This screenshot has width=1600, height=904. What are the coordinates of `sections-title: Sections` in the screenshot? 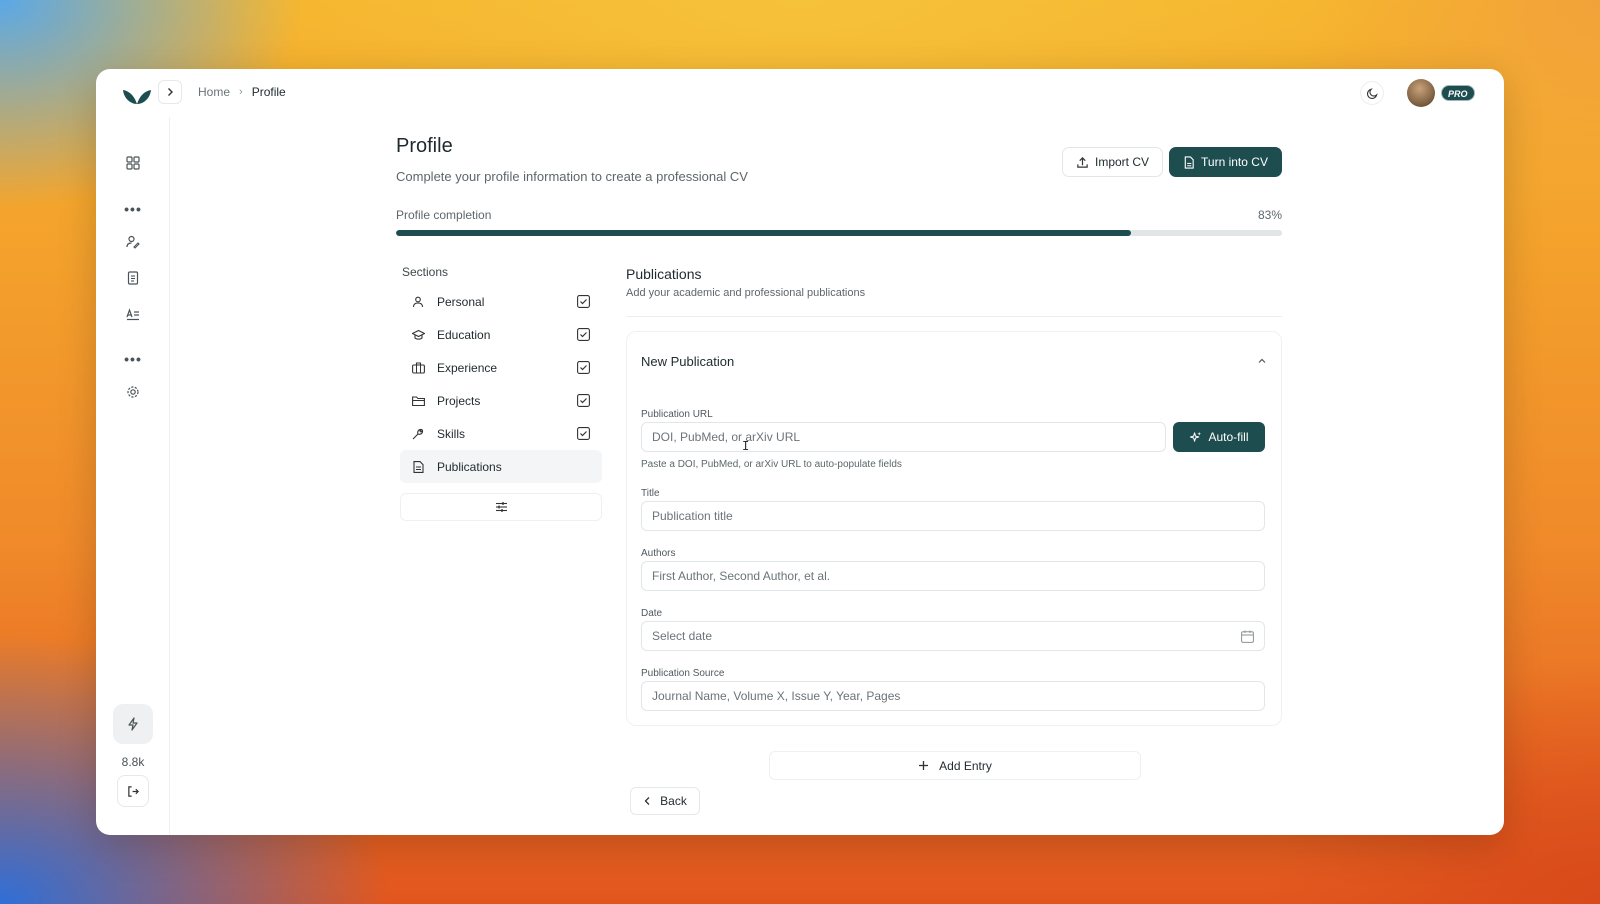 It's located at (425, 272).